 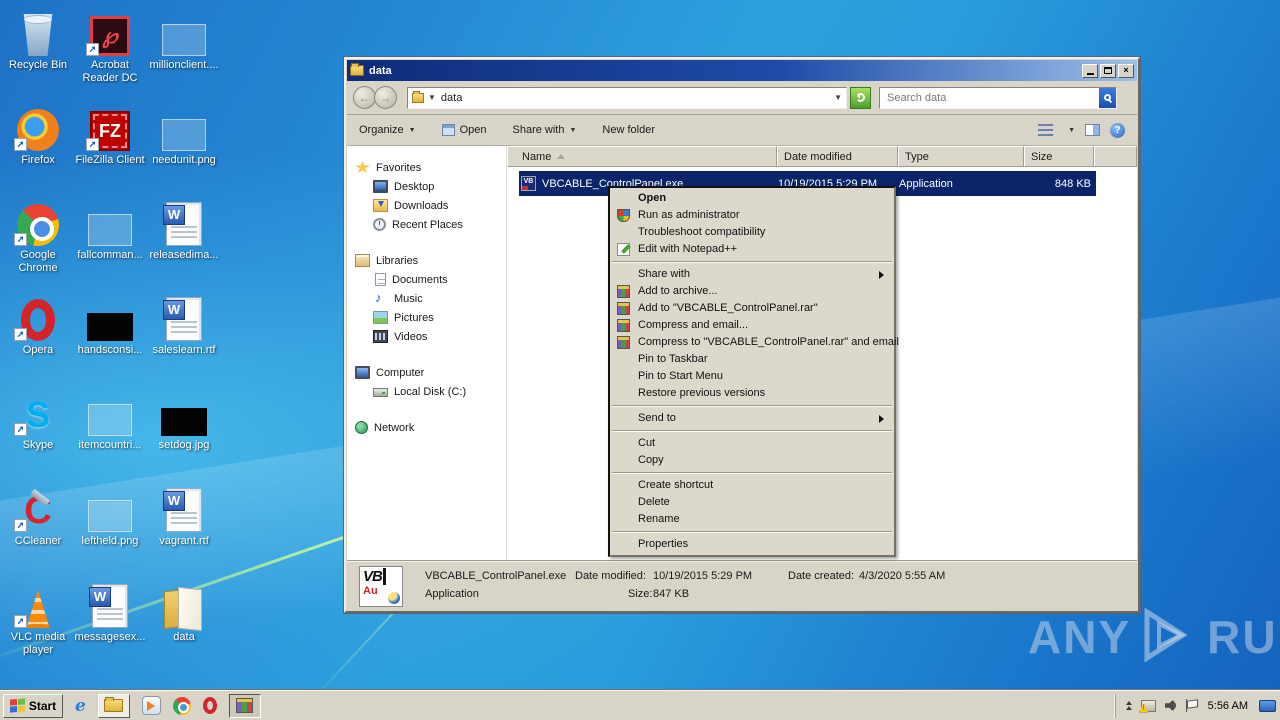 What do you see at coordinates (38, 325) in the screenshot?
I see `desktop-icon-opera: ➚ Opera` at bounding box center [38, 325].